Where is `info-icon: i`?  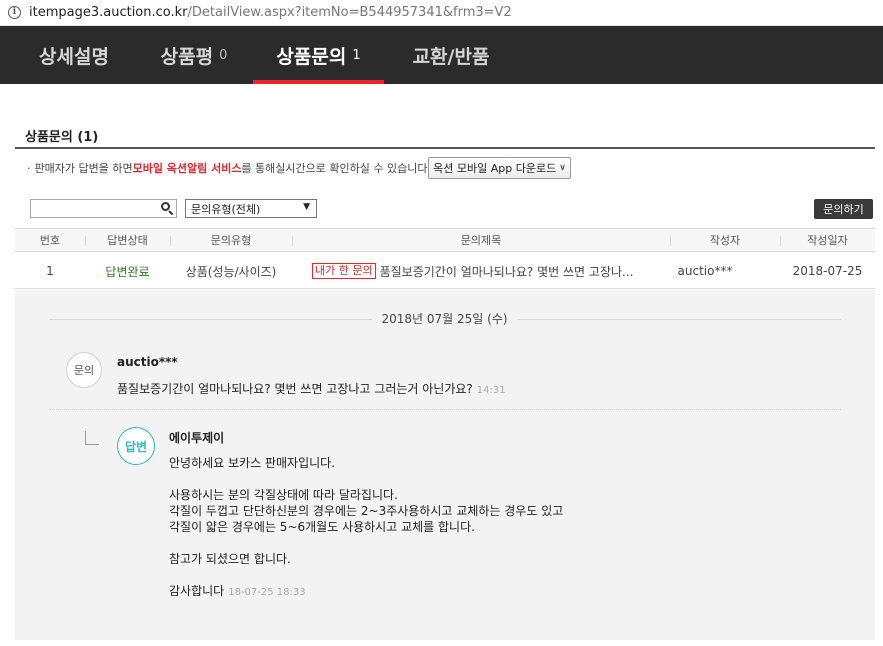
info-icon: i is located at coordinates (14, 12).